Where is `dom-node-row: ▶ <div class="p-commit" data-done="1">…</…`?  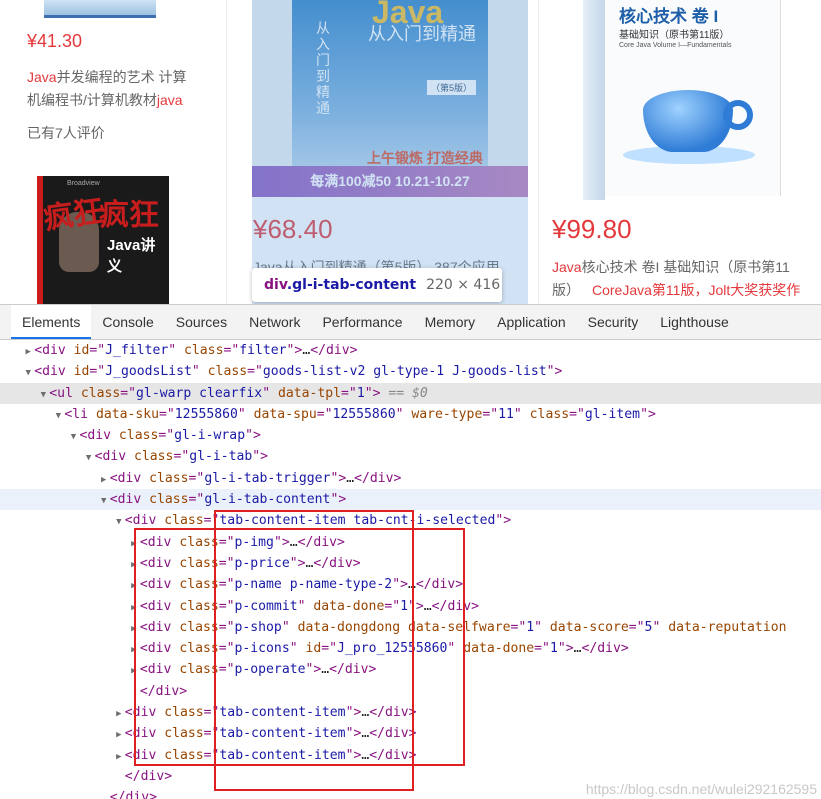 dom-node-row: ▶ <div class="p-commit" data-done="1">…</… is located at coordinates (410, 606).